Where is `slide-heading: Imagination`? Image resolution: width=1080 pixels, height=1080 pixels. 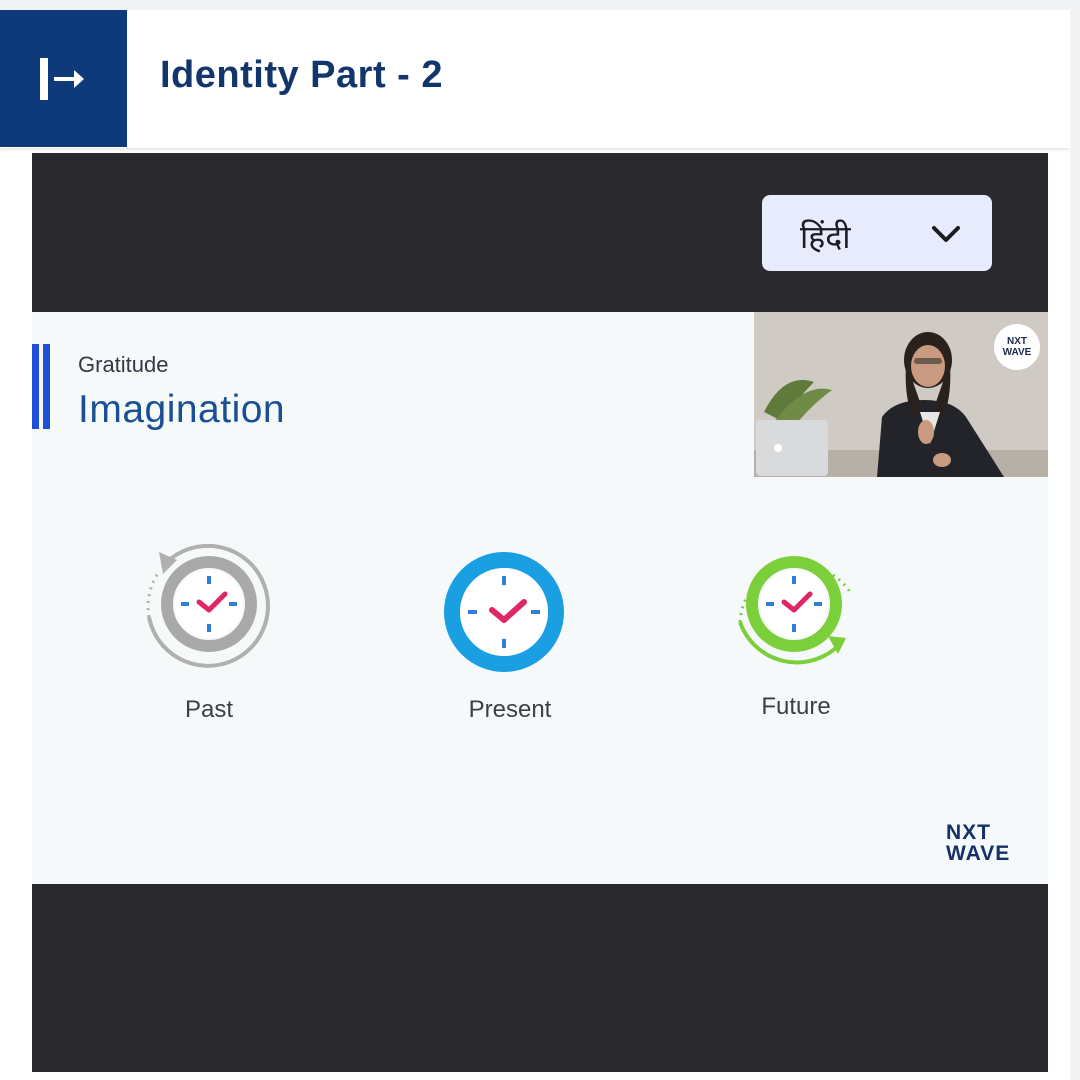 slide-heading: Imagination is located at coordinates (182, 409).